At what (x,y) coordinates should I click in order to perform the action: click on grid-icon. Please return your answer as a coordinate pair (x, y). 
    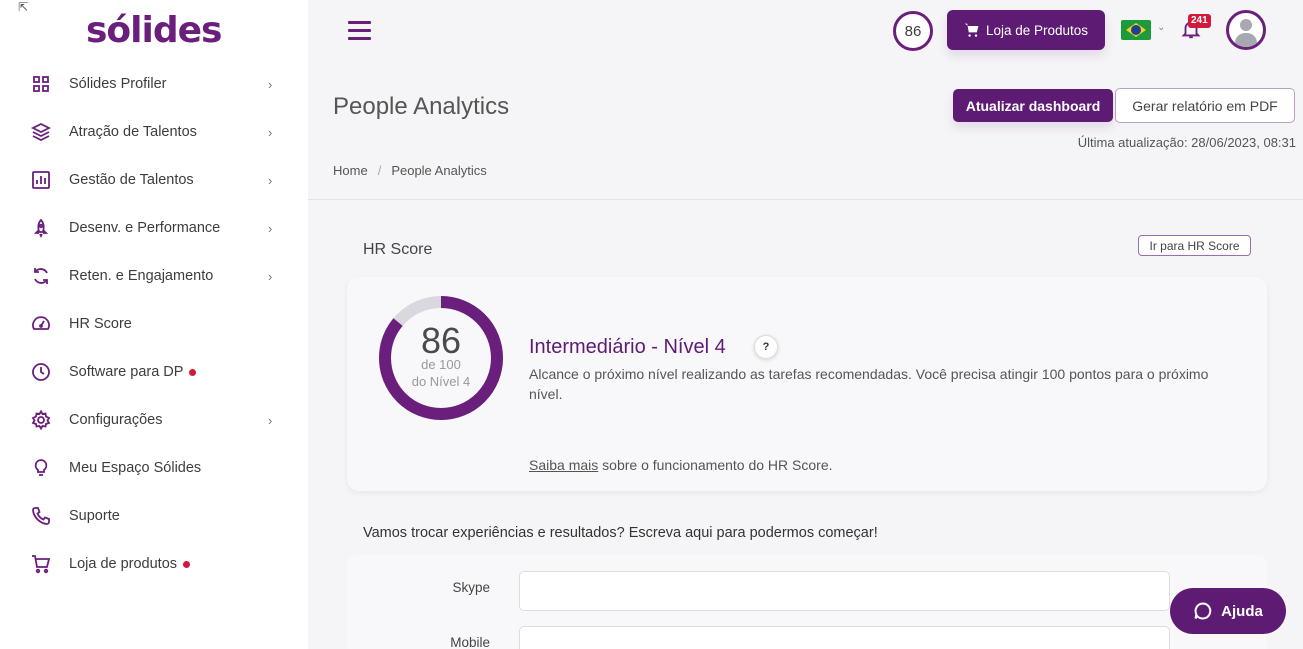
    Looking at the image, I should click on (41, 84).